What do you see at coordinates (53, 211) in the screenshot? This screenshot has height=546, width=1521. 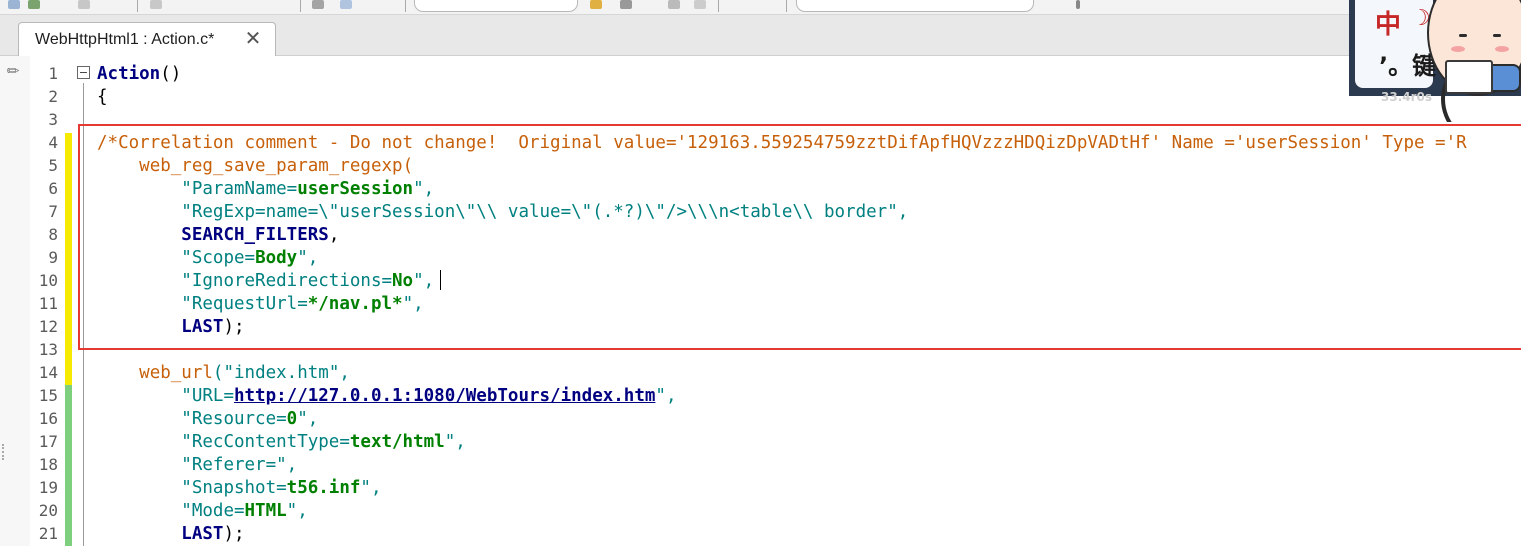 I see `line-number: 7` at bounding box center [53, 211].